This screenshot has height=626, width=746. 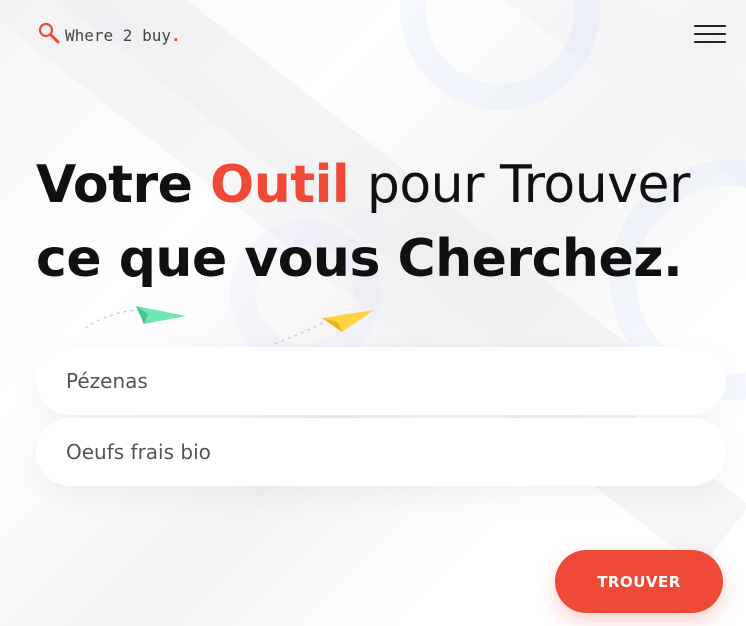 I want to click on hero-accent-word: Outil, so click(x=280, y=185).